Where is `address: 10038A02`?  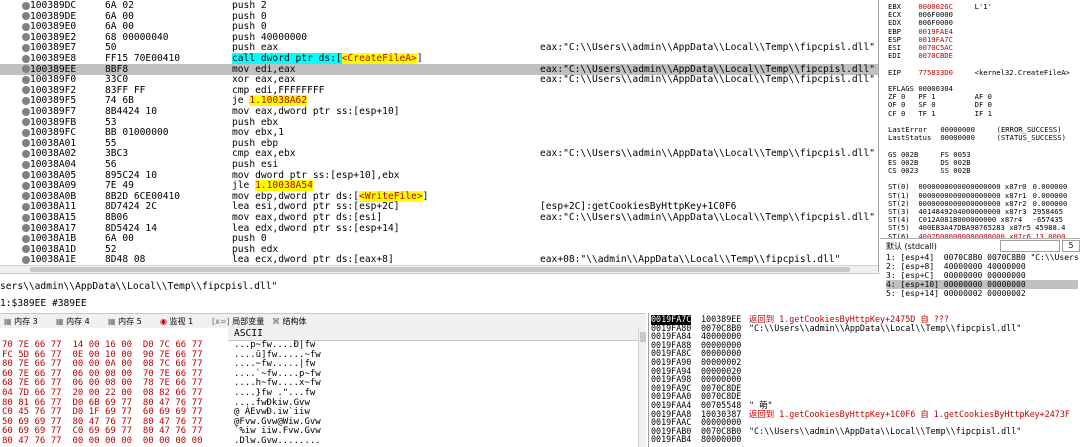 address: 10038A02 is located at coordinates (53, 154).